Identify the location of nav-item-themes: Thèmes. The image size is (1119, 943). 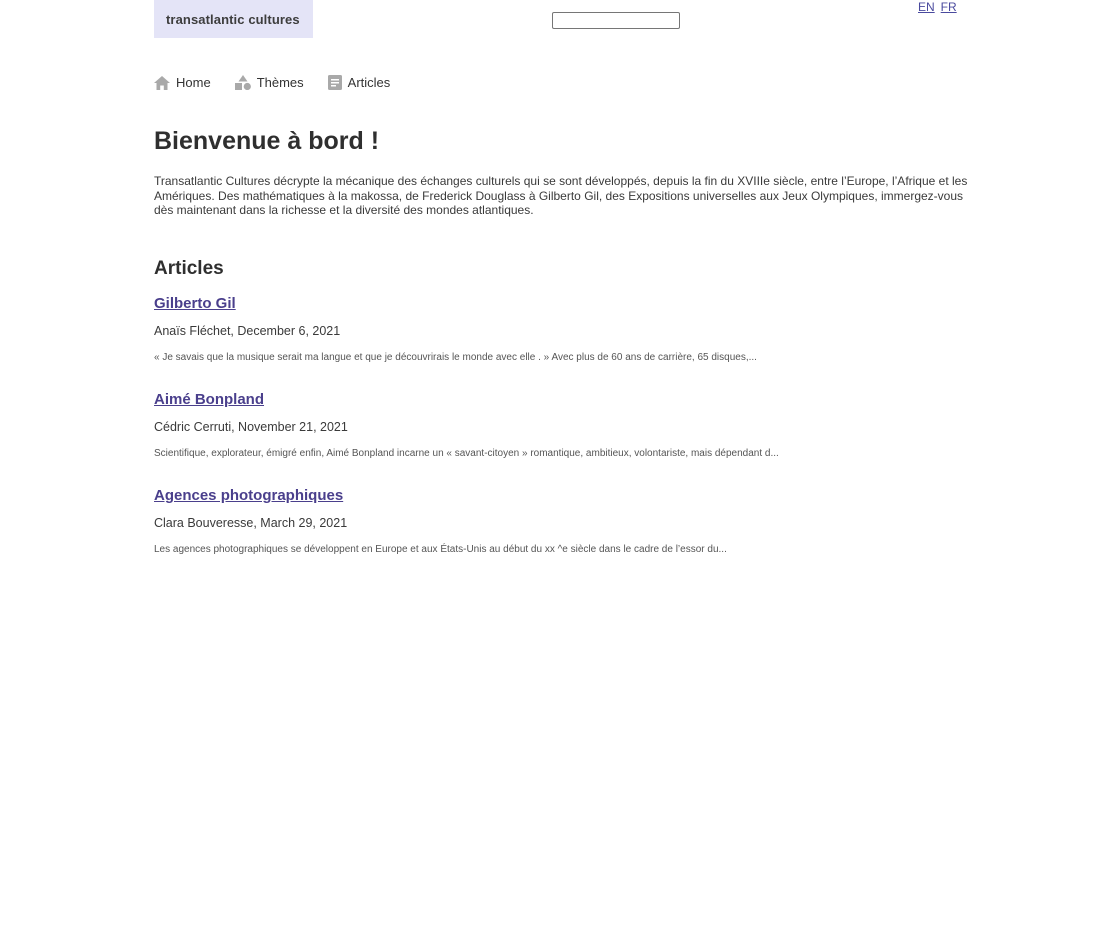
(269, 82).